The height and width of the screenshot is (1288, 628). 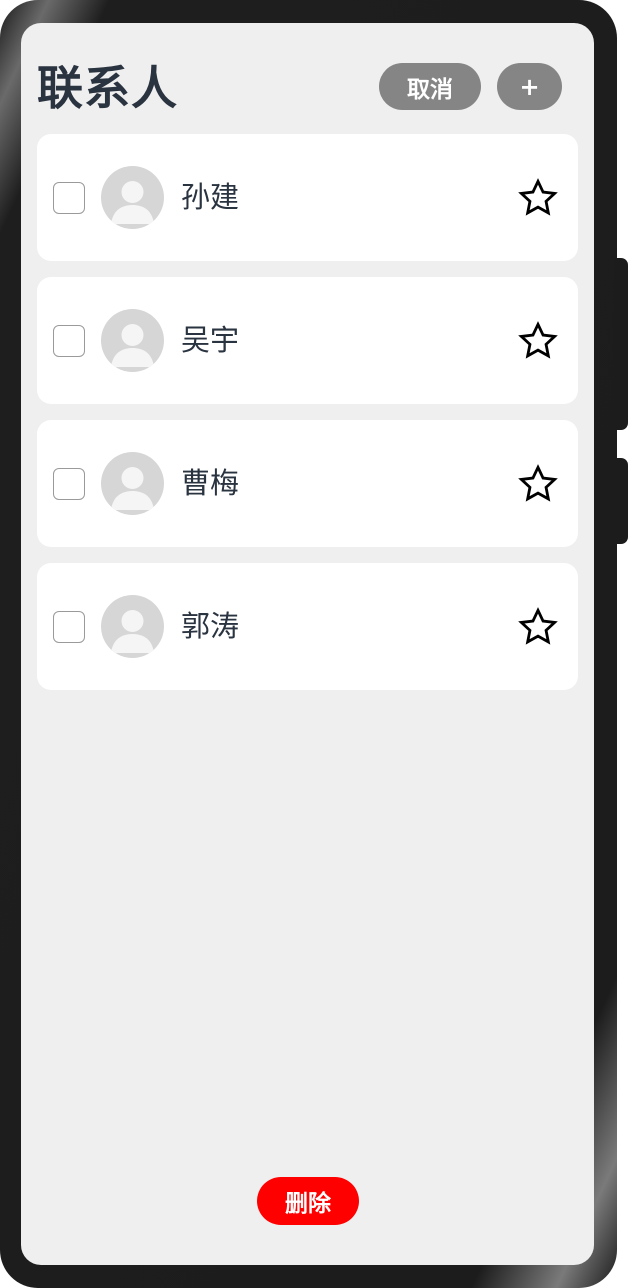 What do you see at coordinates (307, 340) in the screenshot?
I see `contact-card: 吴宇` at bounding box center [307, 340].